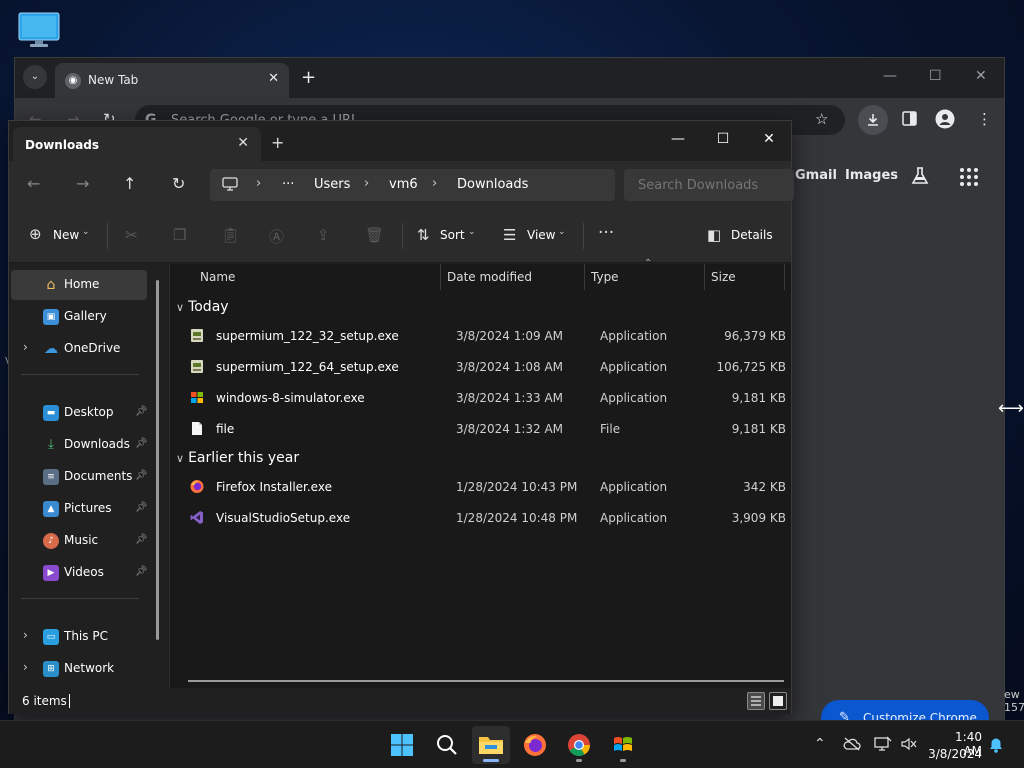 This screenshot has width=1024, height=768. I want to click on sidebar-item-network: › ⊞ Network, so click(79, 669).